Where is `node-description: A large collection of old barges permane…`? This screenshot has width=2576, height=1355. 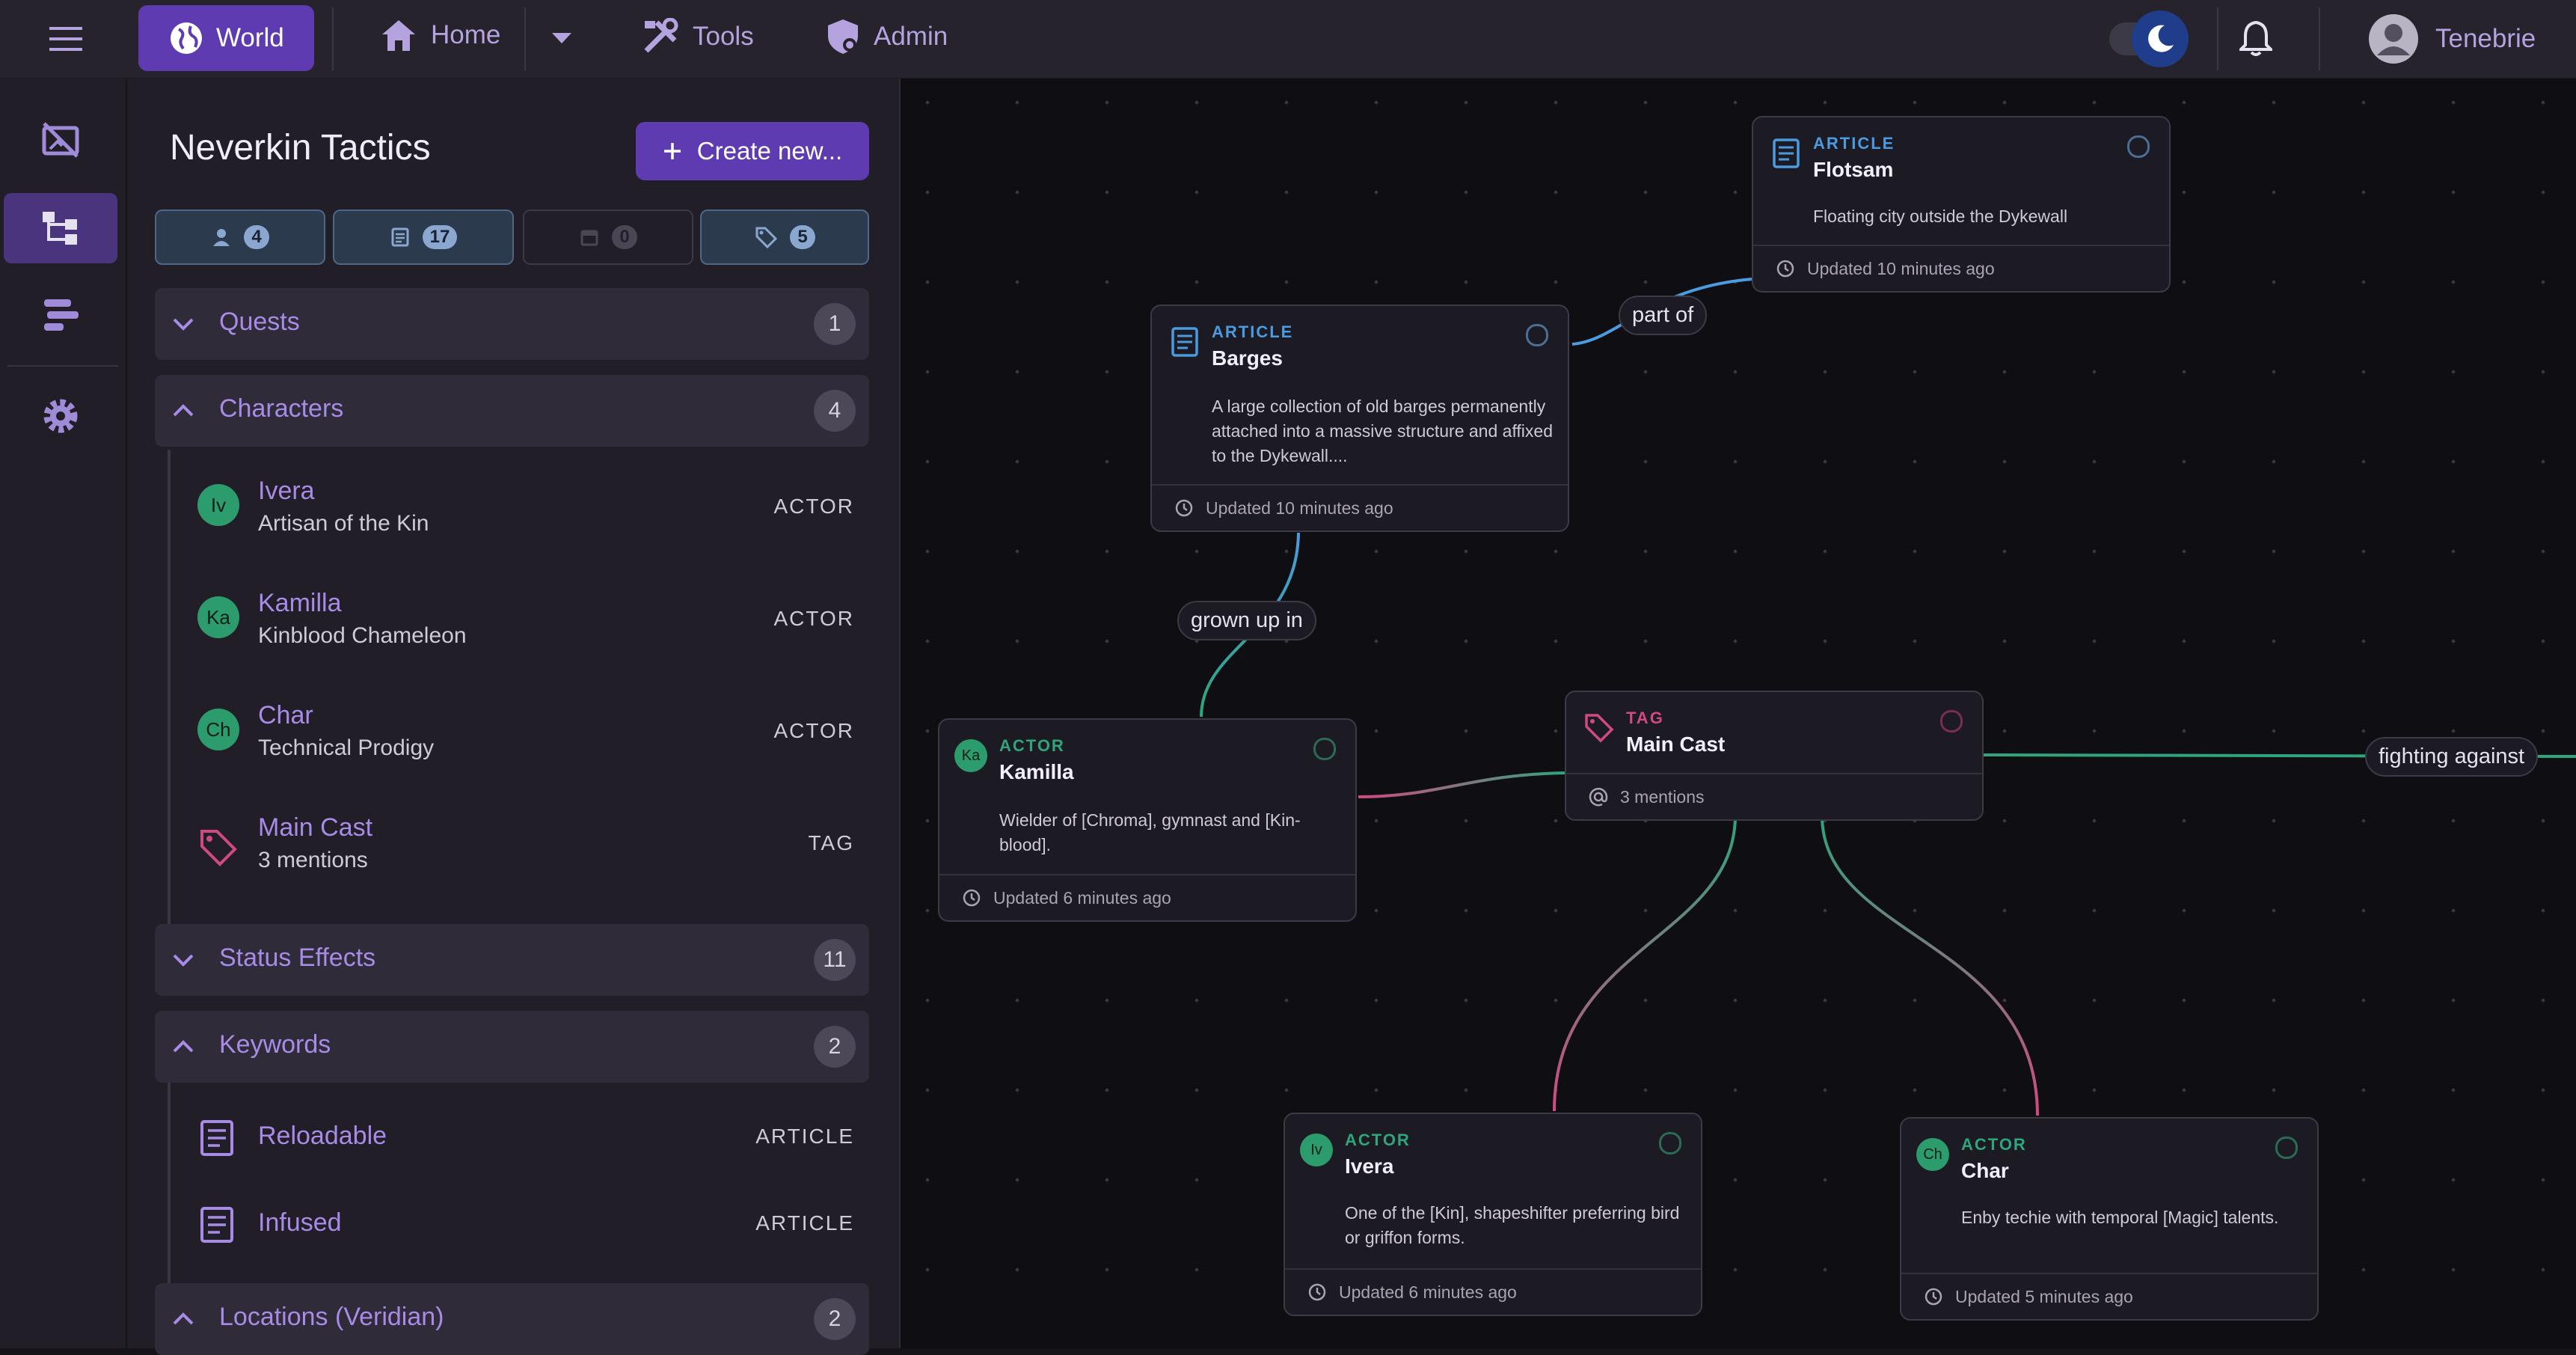
node-description: A large collection of old barges permane… is located at coordinates (1383, 431).